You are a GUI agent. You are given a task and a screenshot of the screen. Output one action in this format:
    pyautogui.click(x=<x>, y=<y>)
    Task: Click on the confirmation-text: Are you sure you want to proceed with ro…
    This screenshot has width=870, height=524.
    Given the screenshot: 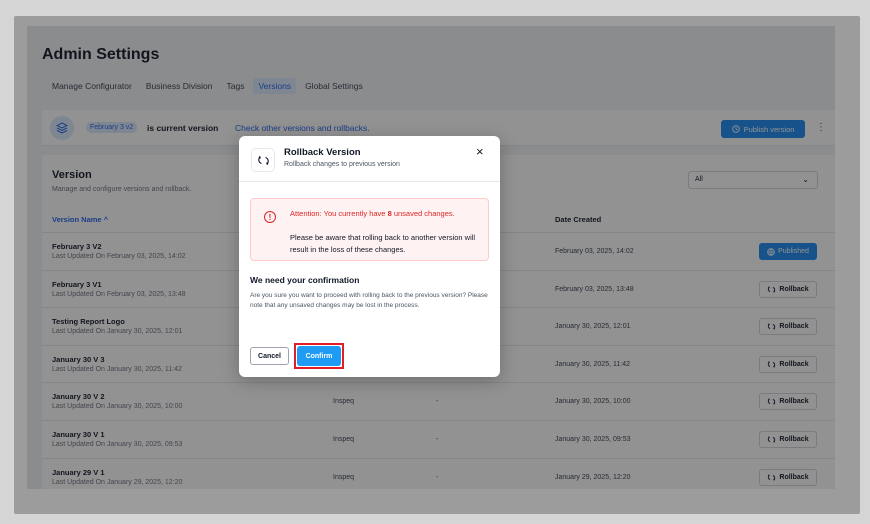 What is the action you would take?
    pyautogui.click(x=369, y=300)
    